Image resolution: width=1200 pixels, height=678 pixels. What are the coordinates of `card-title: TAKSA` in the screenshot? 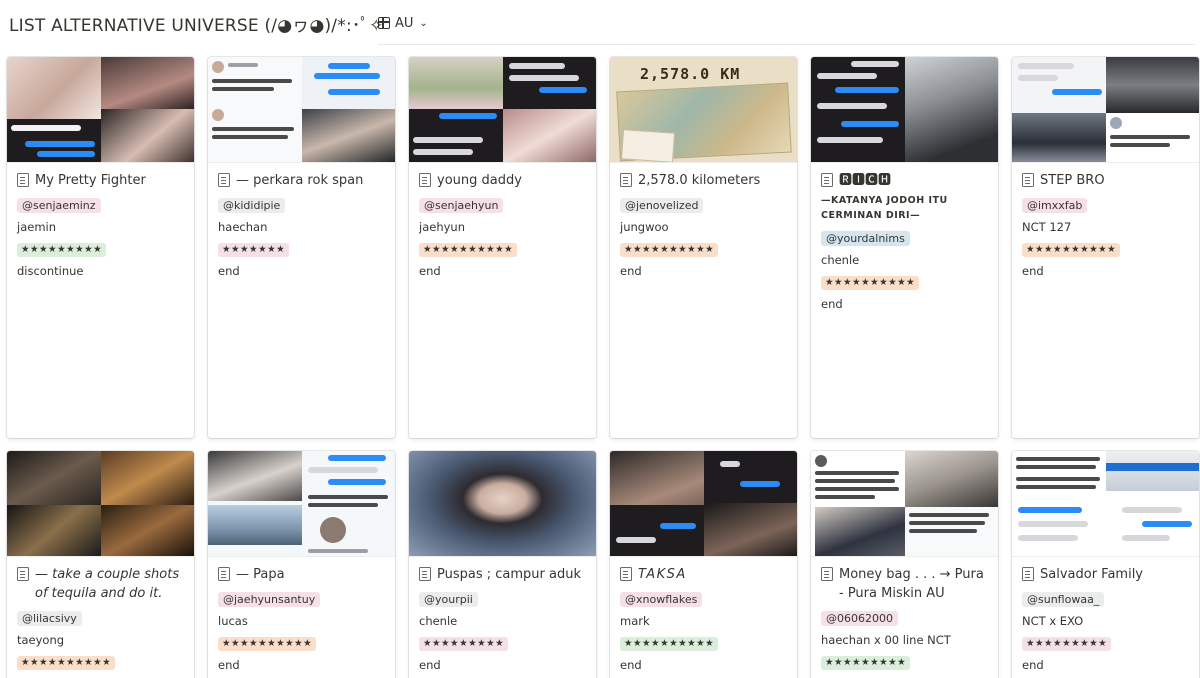 It's located at (703, 574).